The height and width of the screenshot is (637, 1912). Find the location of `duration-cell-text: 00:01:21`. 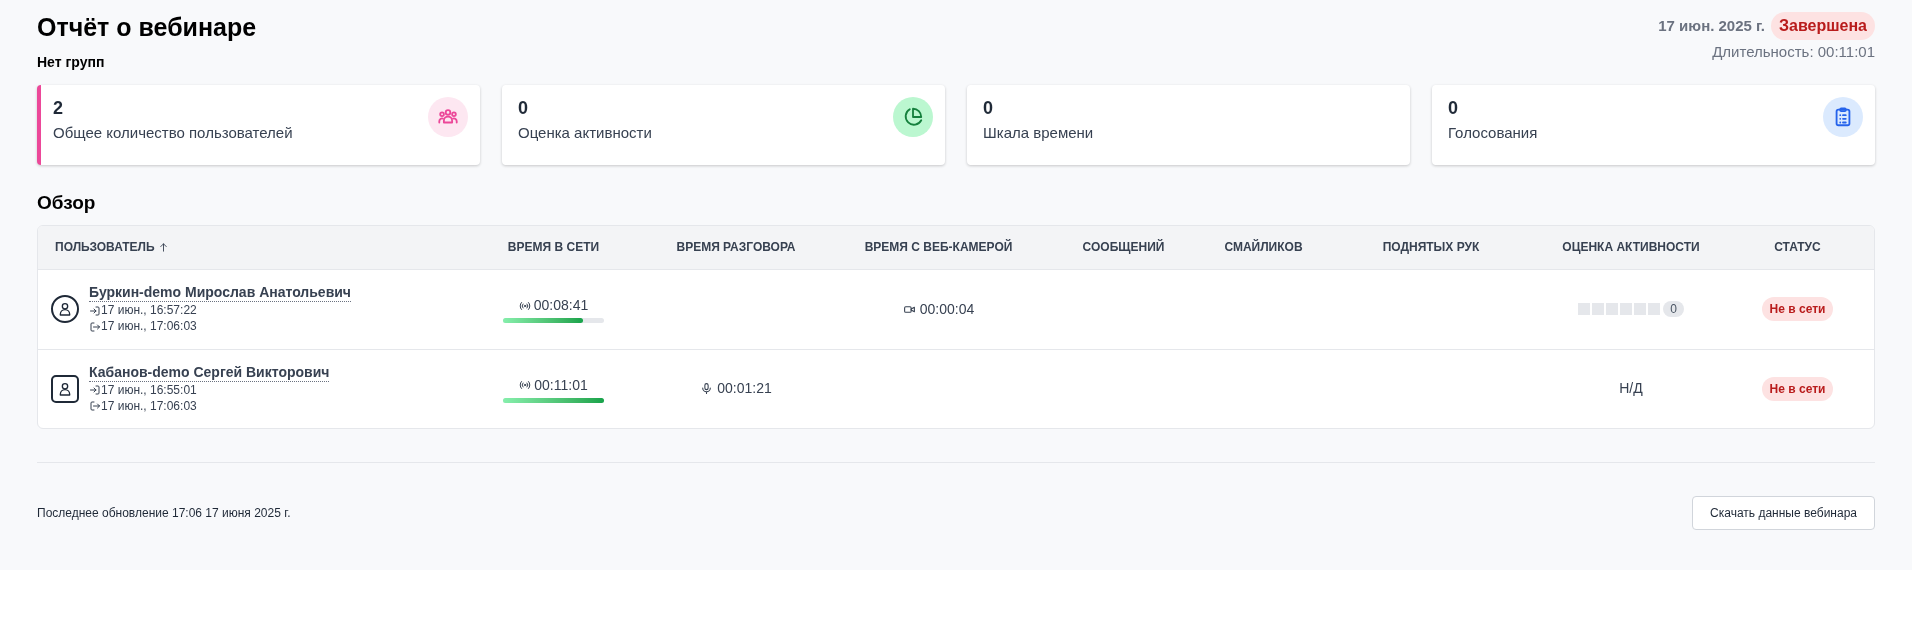

duration-cell-text: 00:01:21 is located at coordinates (744, 388).